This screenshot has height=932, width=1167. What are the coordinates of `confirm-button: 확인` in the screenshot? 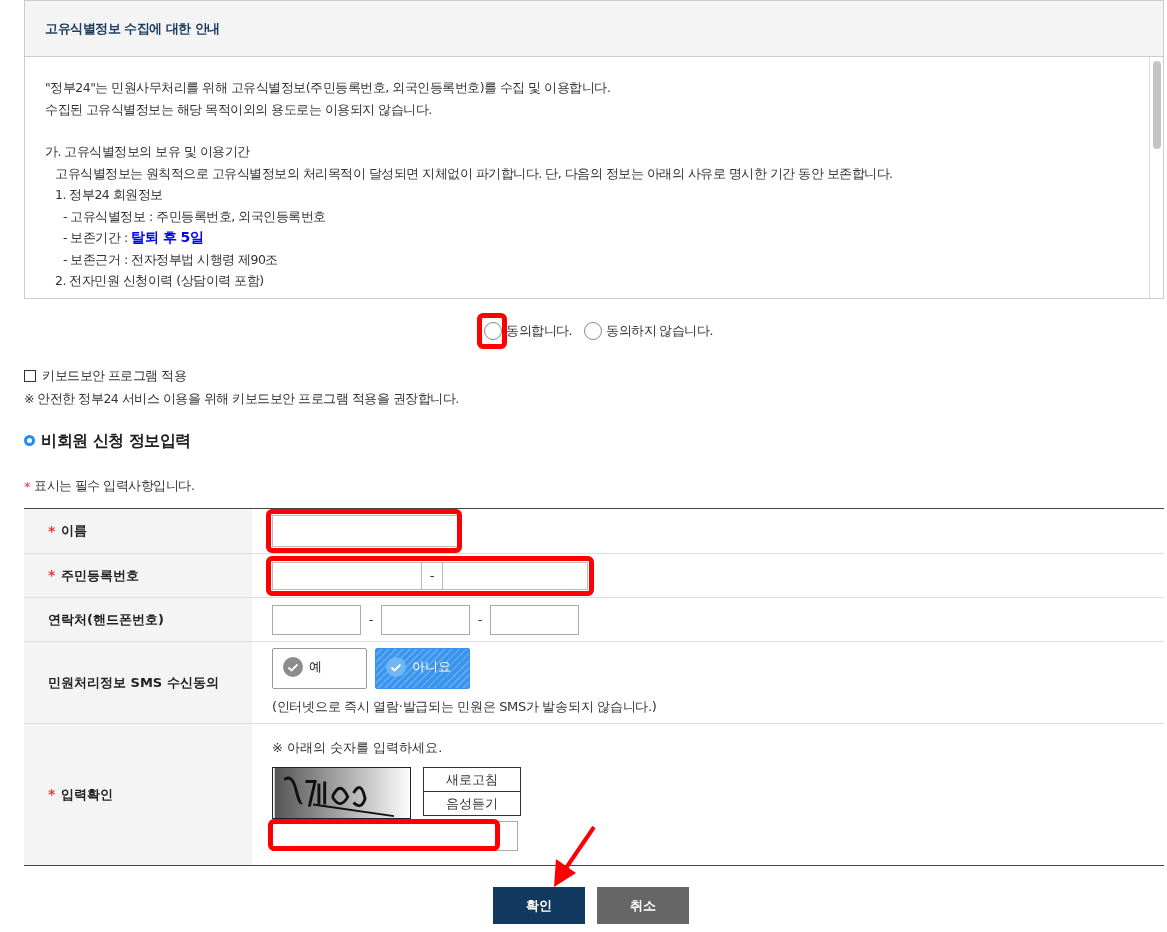 It's located at (538, 905).